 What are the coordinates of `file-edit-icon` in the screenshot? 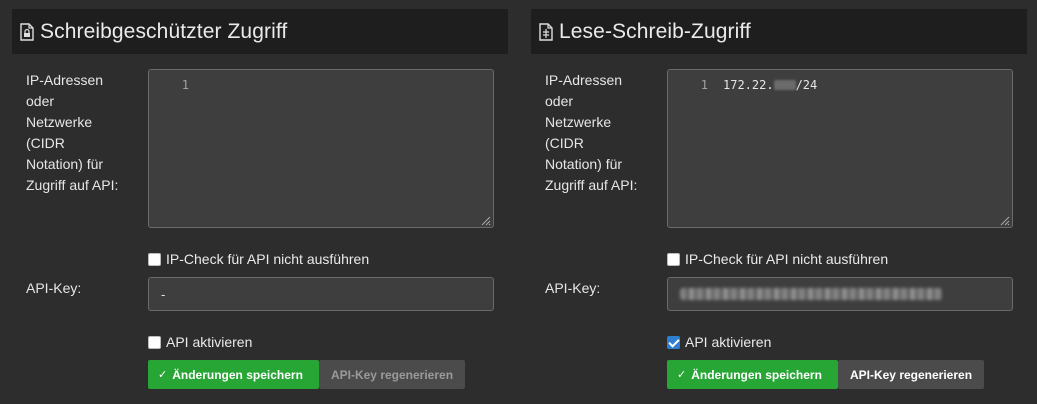 It's located at (546, 31).